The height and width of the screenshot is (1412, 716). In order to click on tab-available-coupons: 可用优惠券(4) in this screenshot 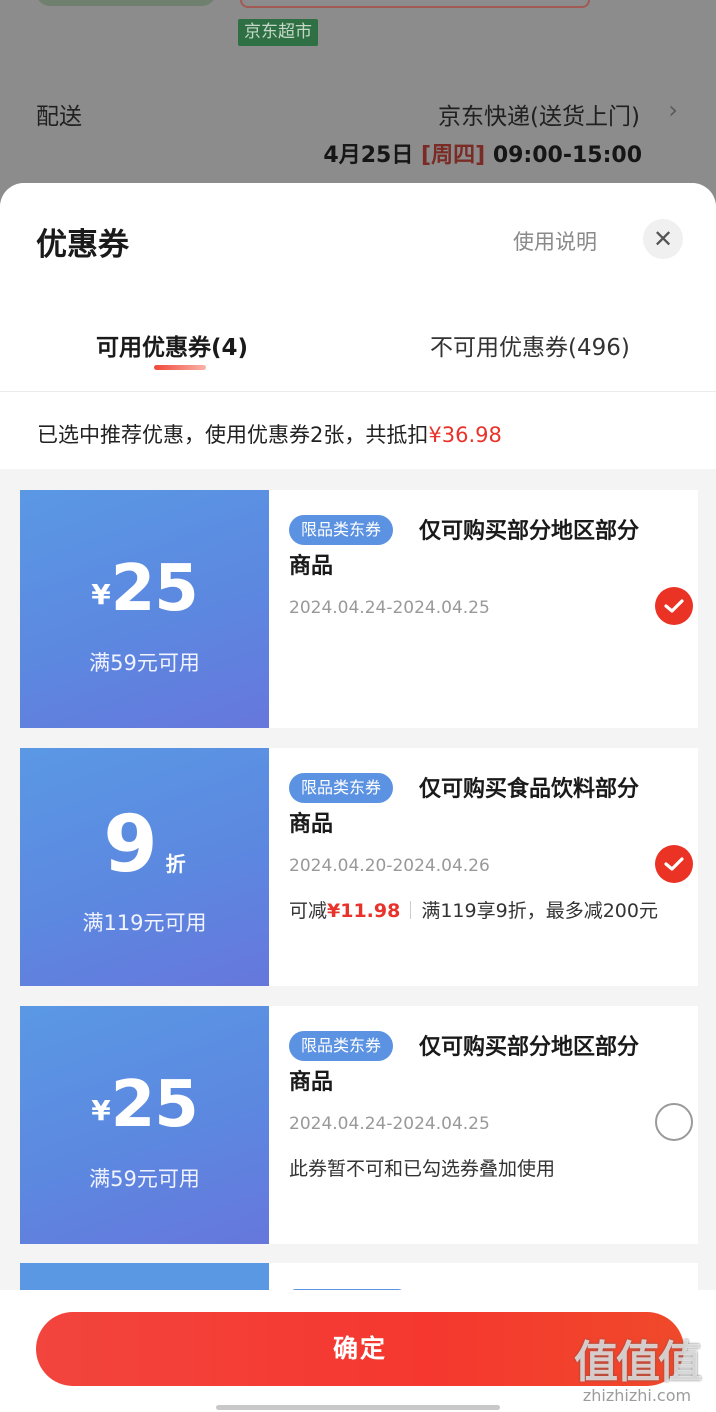, I will do `click(172, 345)`.